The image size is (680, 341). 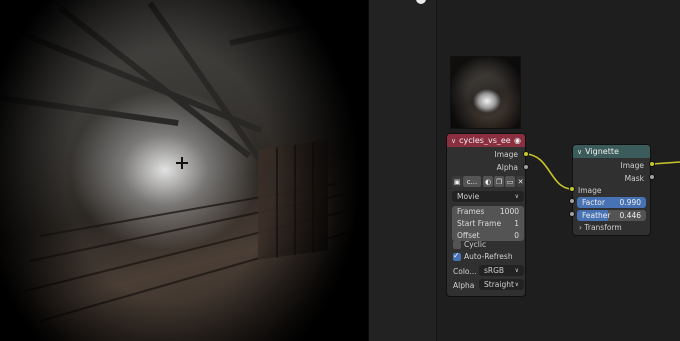 I want to click on image-output-socket, so click(x=526, y=154).